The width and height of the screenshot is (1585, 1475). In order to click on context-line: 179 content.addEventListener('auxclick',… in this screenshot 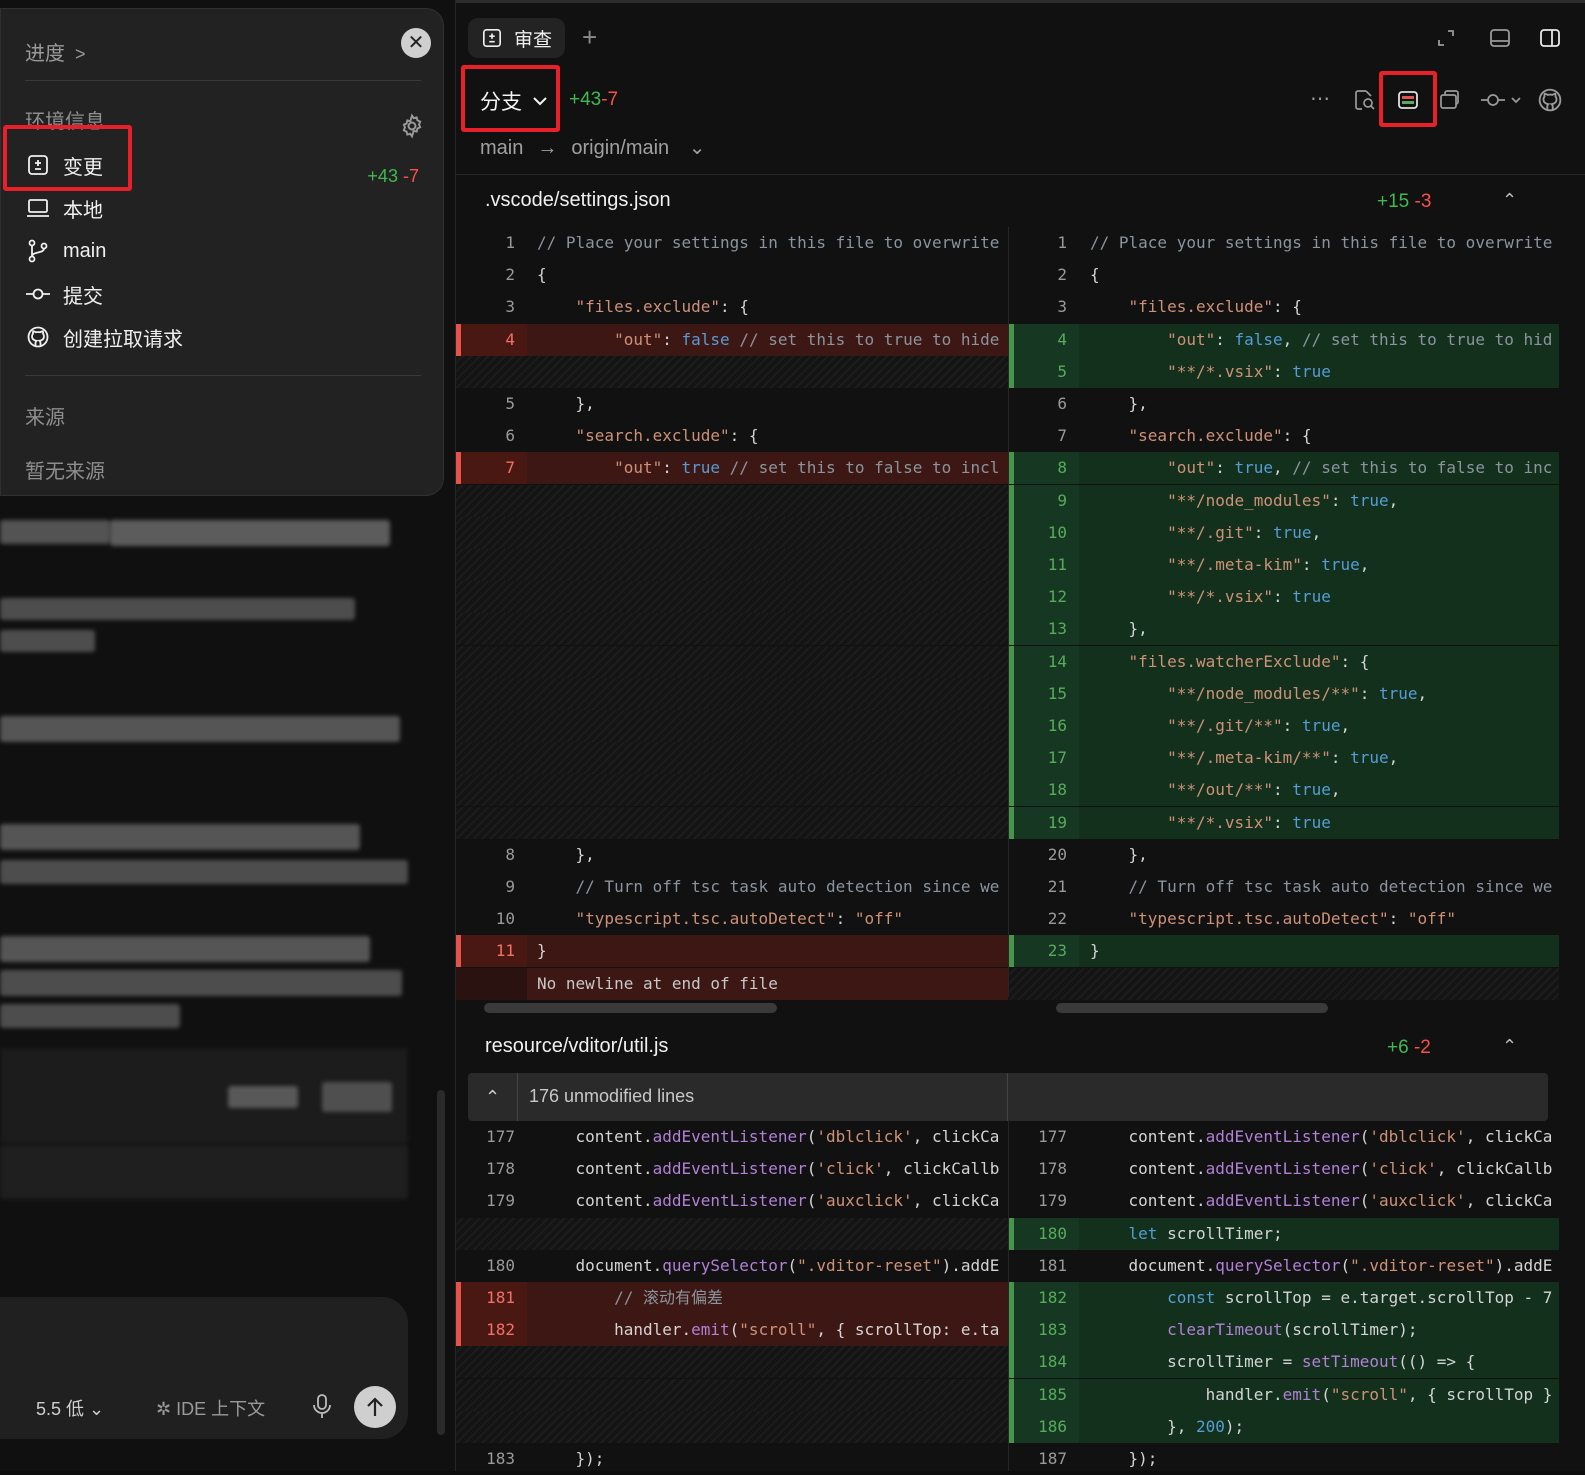, I will do `click(1284, 1201)`.